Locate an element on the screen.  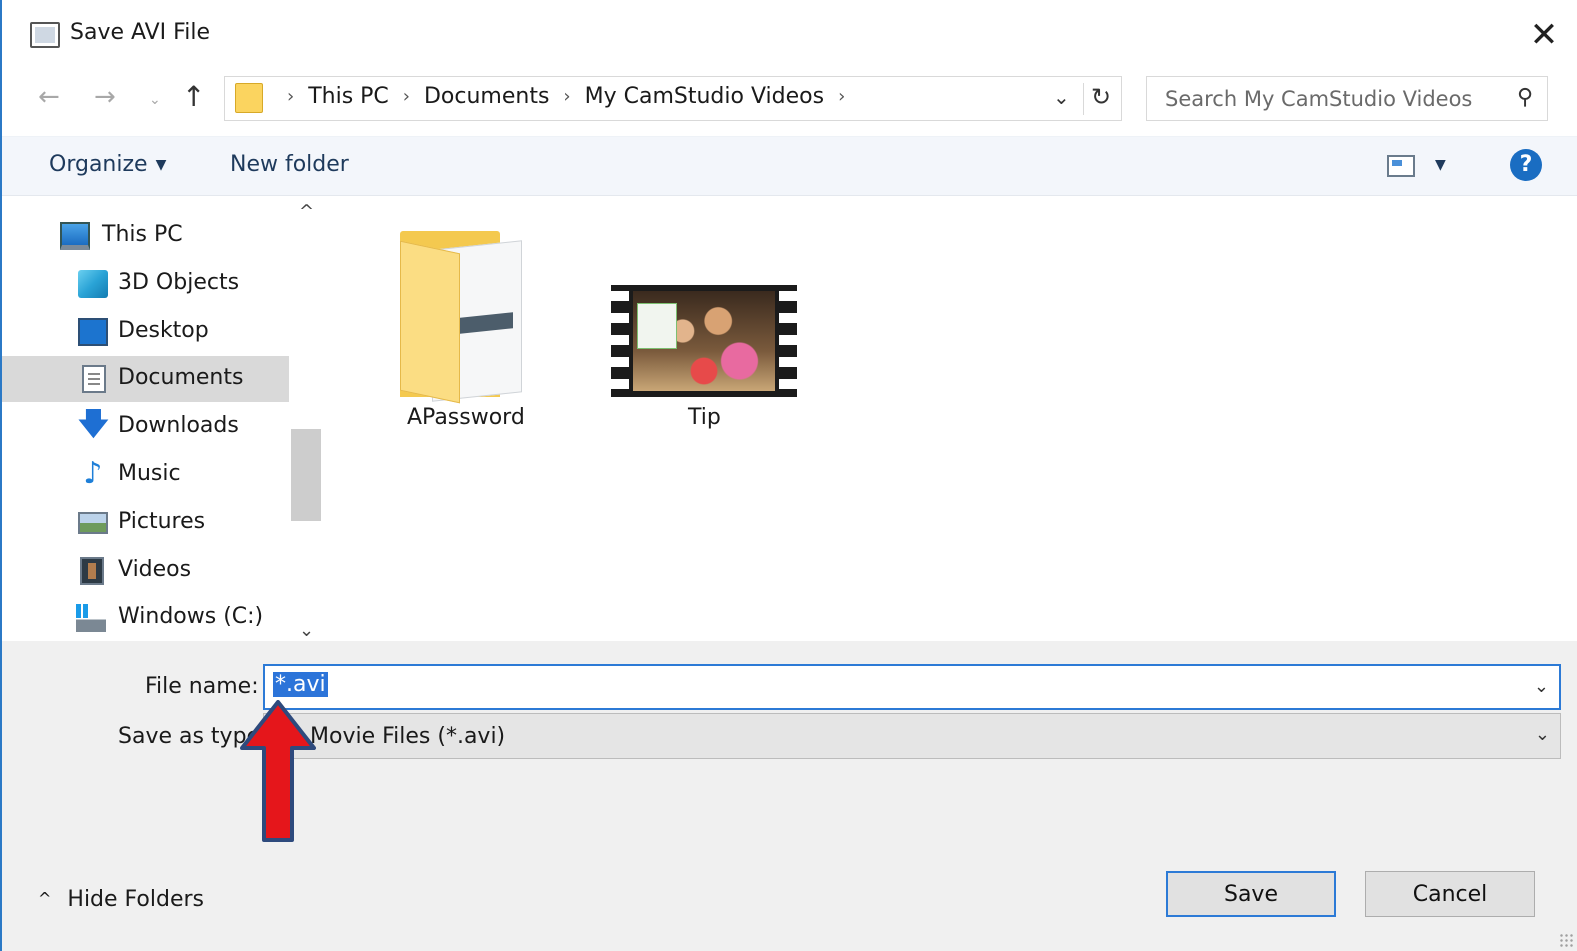
search-input is located at coordinates (1347, 98).